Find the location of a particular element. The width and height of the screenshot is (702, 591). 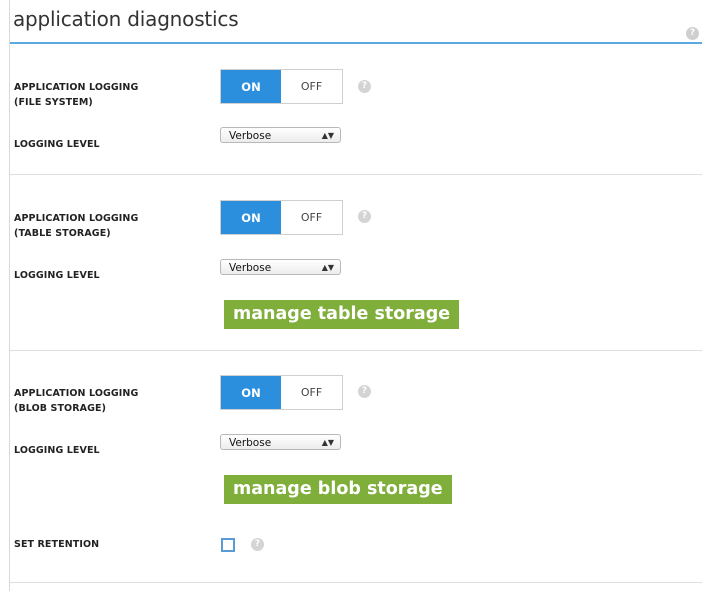

blob-storage-toggle-on: ON is located at coordinates (251, 392).